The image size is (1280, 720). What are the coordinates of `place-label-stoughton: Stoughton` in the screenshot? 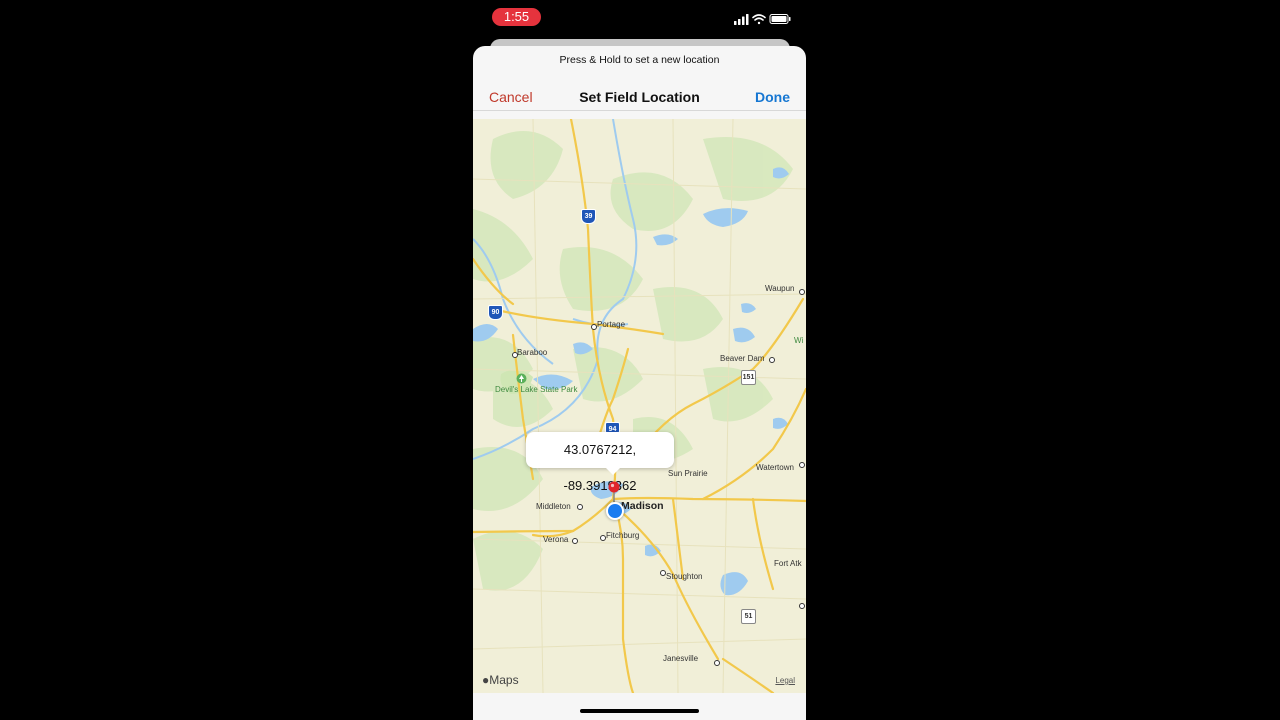 It's located at (684, 576).